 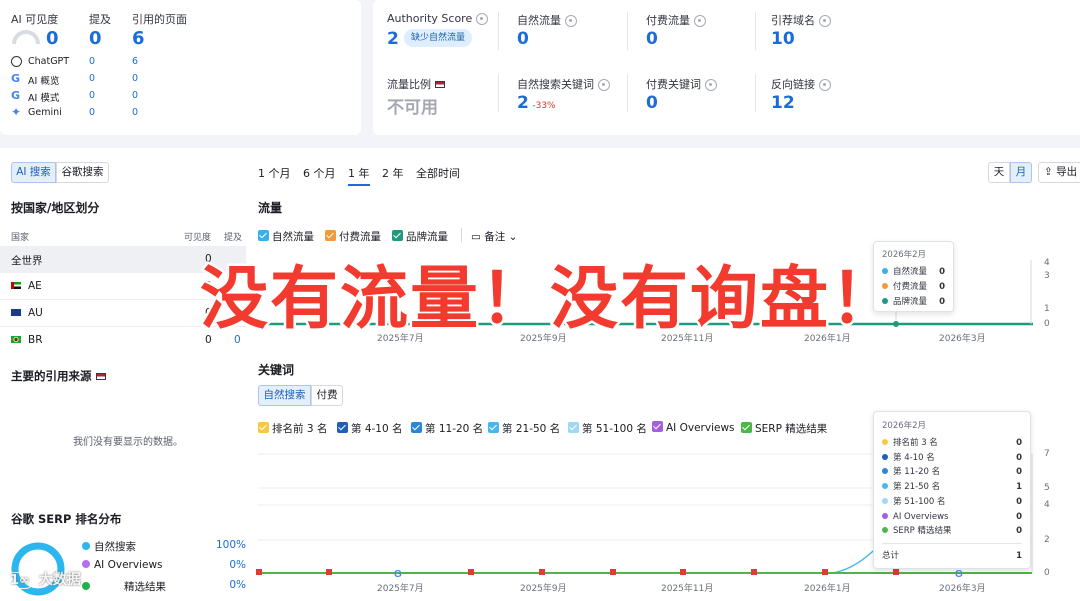 I want to click on referring-domains-label: 引荐域名, so click(x=801, y=20).